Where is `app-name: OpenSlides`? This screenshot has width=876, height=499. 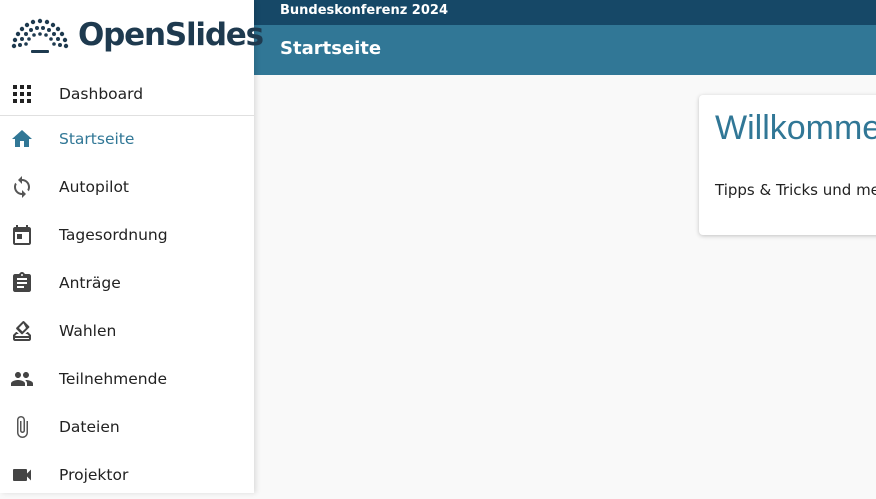
app-name: OpenSlides is located at coordinates (171, 34).